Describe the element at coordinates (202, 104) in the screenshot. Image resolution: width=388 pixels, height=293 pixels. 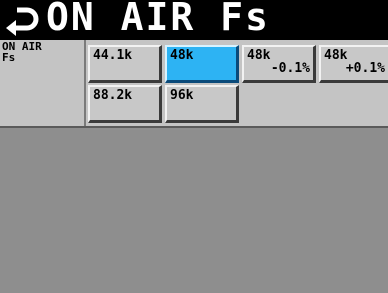
I see `fs-option-96k: 96k` at that location.